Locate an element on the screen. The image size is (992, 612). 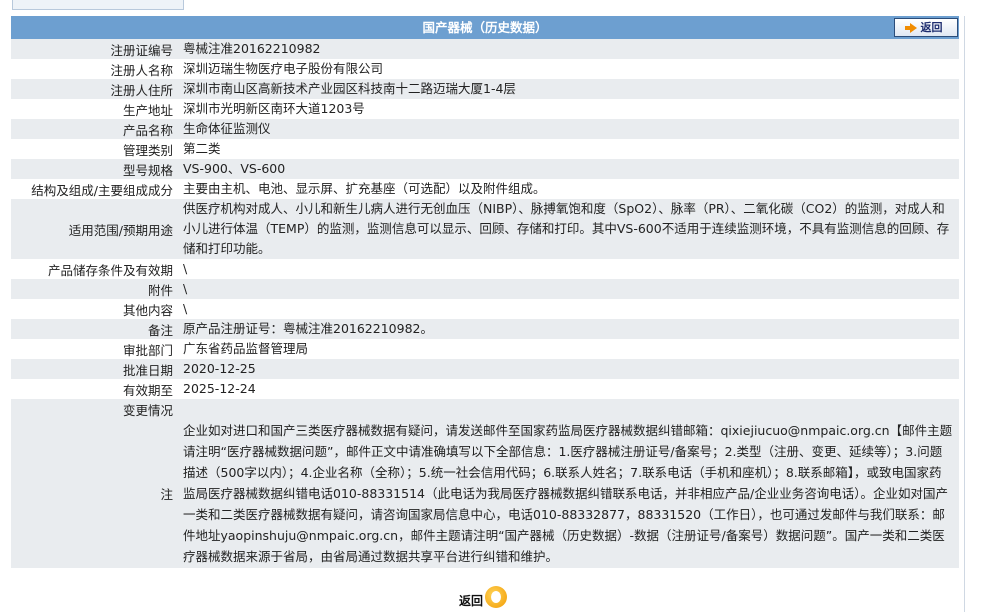
field-label: 型号规格 is located at coordinates (96, 169).